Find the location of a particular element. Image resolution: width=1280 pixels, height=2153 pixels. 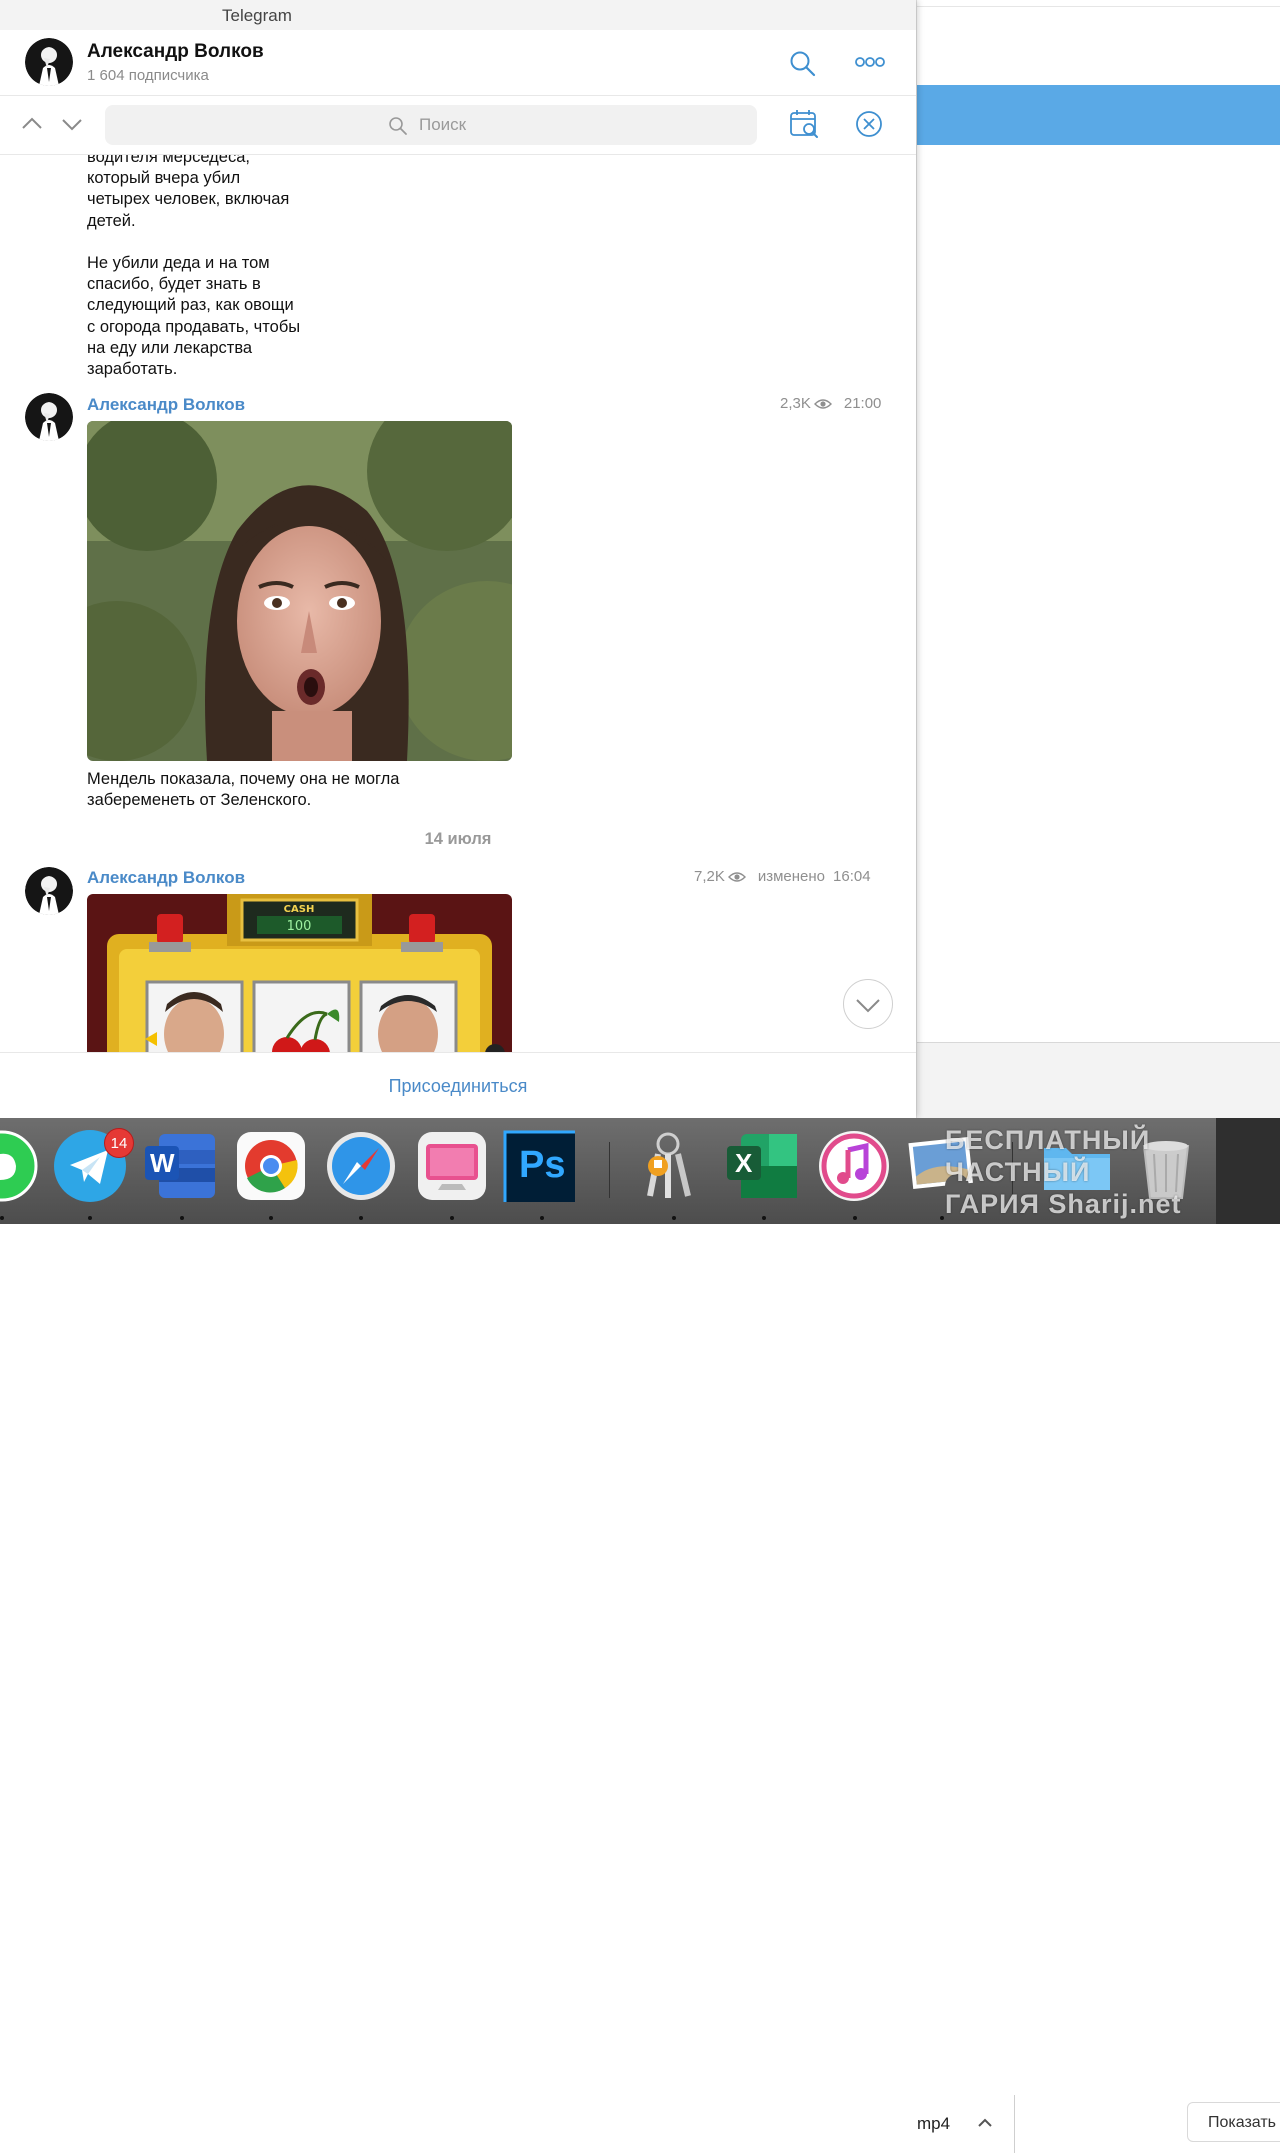

itunes-icon is located at coordinates (854, 1166).